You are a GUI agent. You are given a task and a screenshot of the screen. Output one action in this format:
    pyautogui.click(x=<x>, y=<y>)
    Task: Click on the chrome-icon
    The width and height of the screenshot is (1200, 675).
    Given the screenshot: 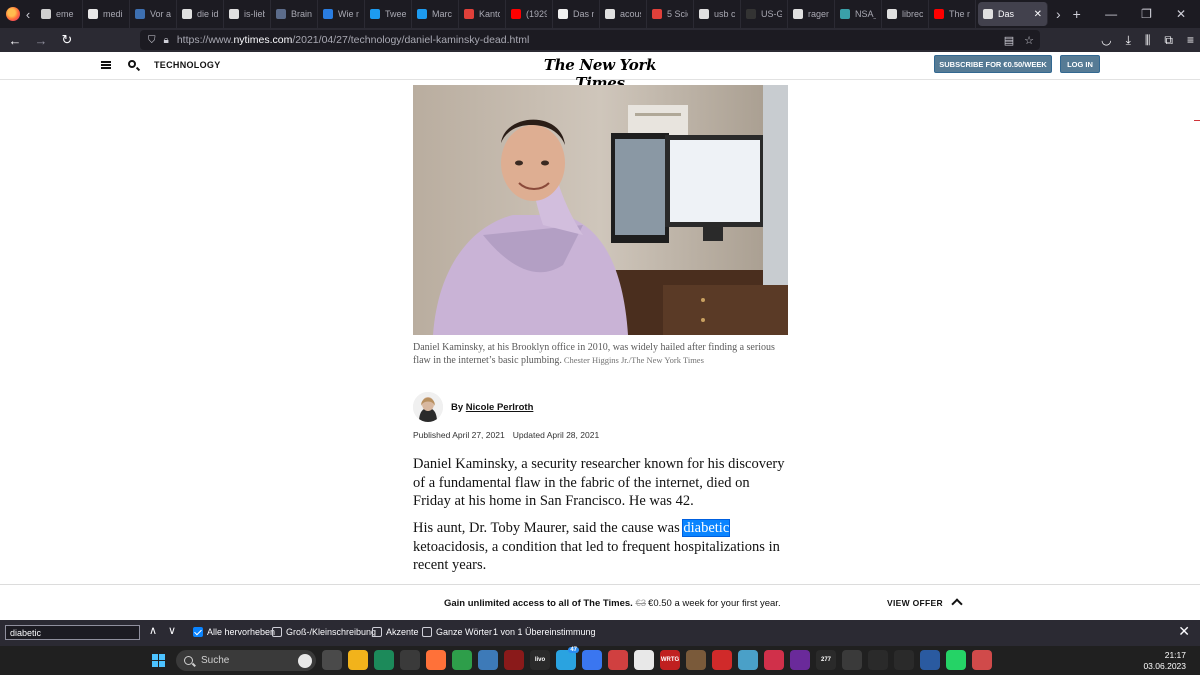 What is the action you would take?
    pyautogui.click(x=462, y=660)
    